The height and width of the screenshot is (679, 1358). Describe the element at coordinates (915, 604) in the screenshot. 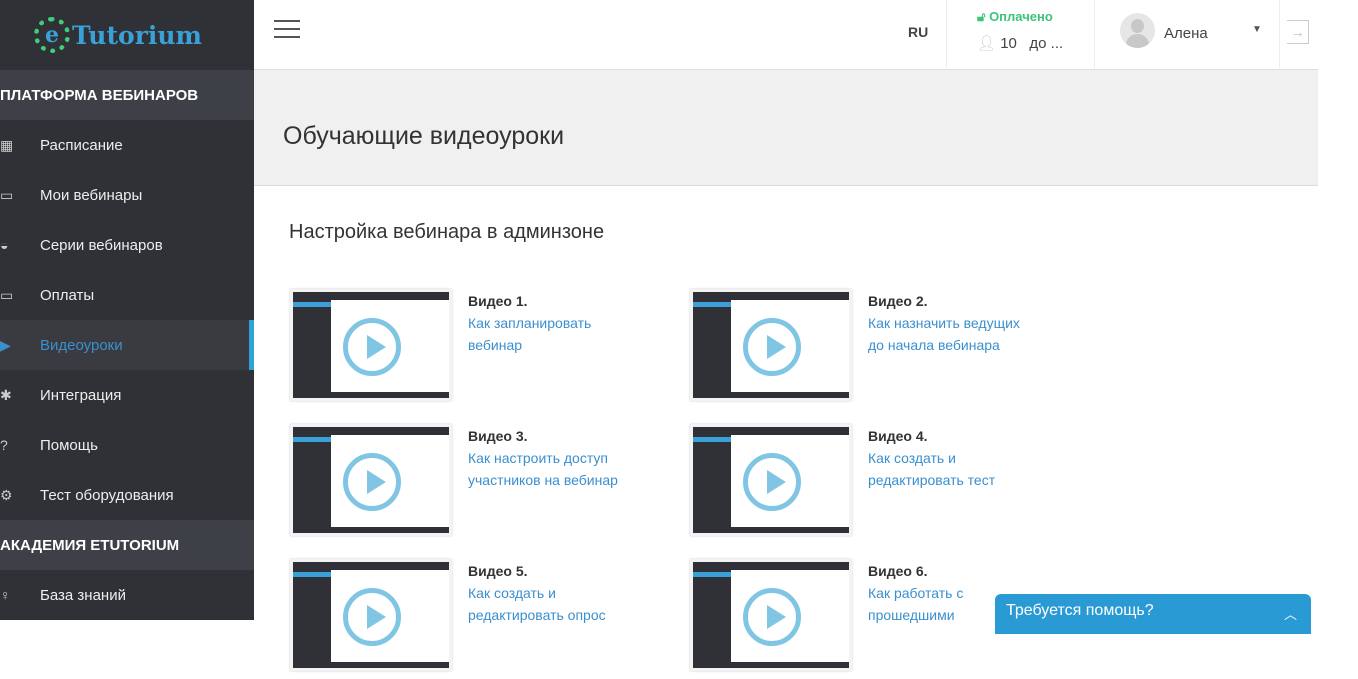

I see `video-link: Как работать с прошедшими` at that location.